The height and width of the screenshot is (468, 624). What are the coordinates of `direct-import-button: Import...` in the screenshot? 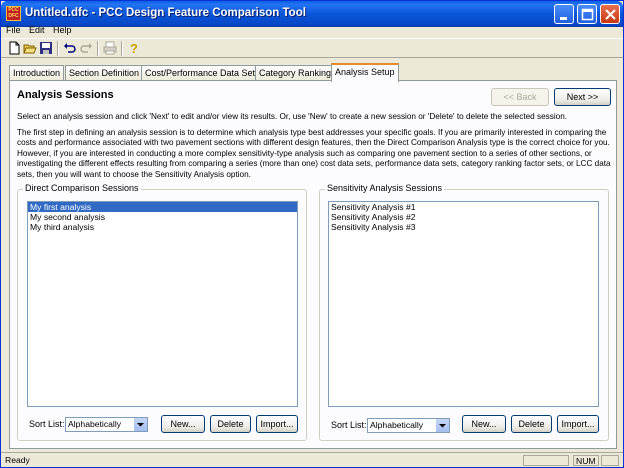 It's located at (277, 424).